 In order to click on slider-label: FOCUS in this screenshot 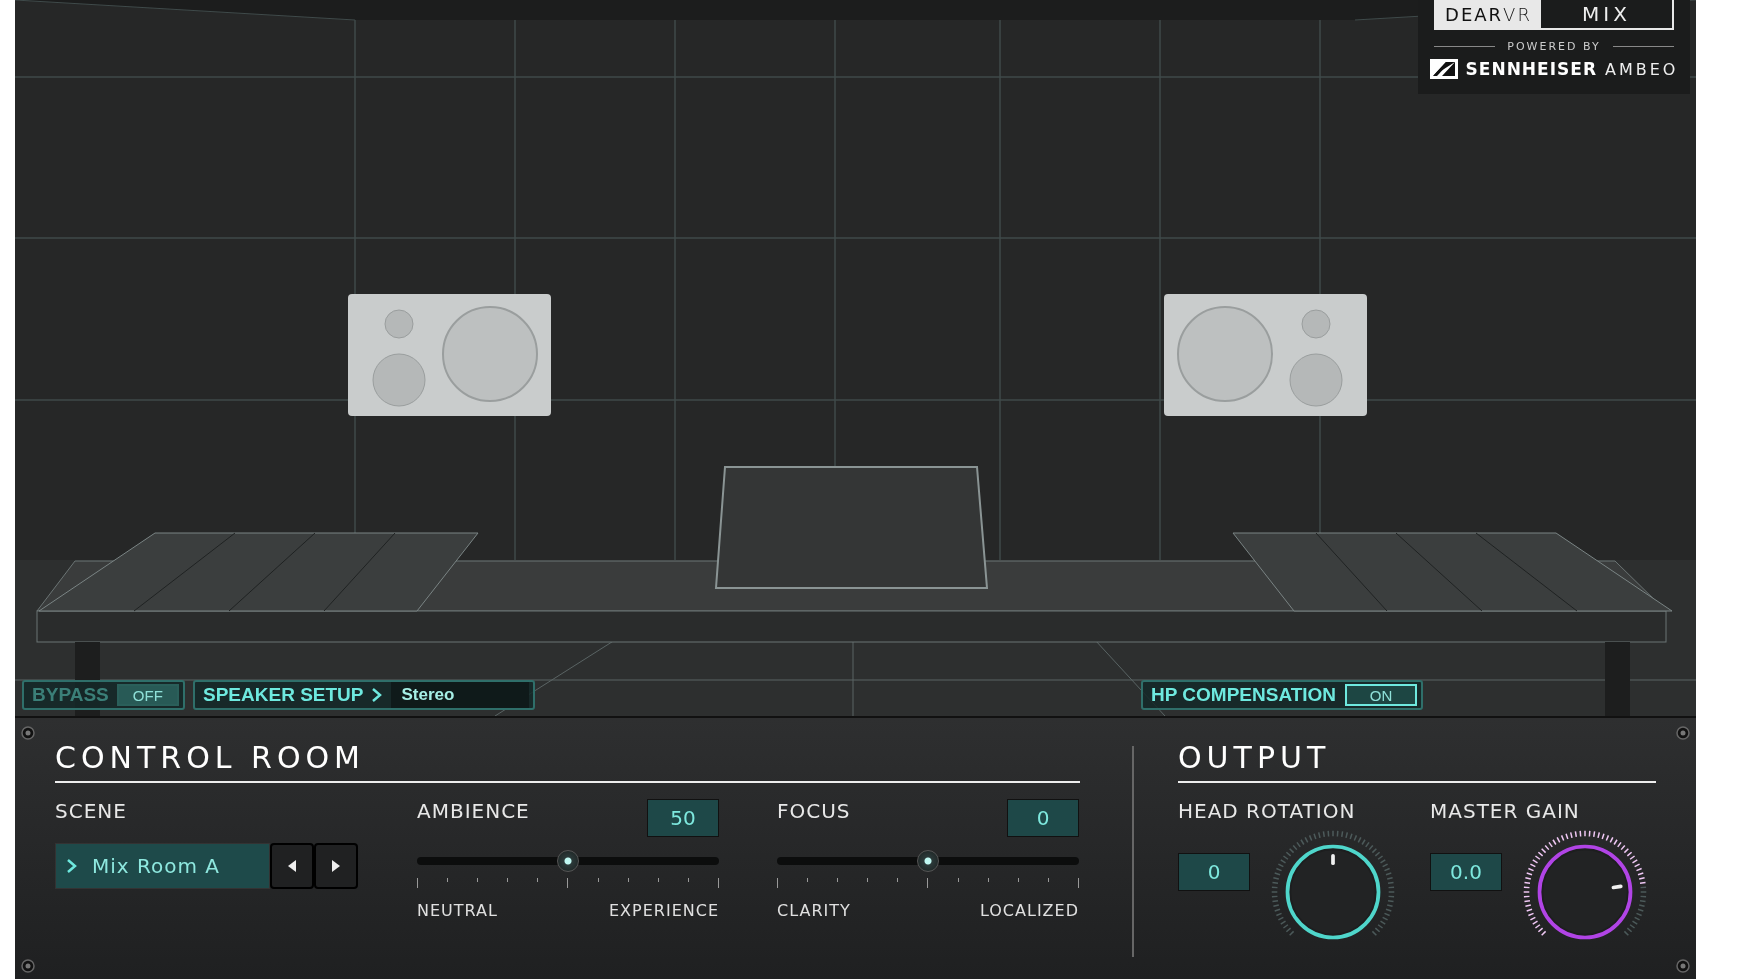, I will do `click(814, 811)`.